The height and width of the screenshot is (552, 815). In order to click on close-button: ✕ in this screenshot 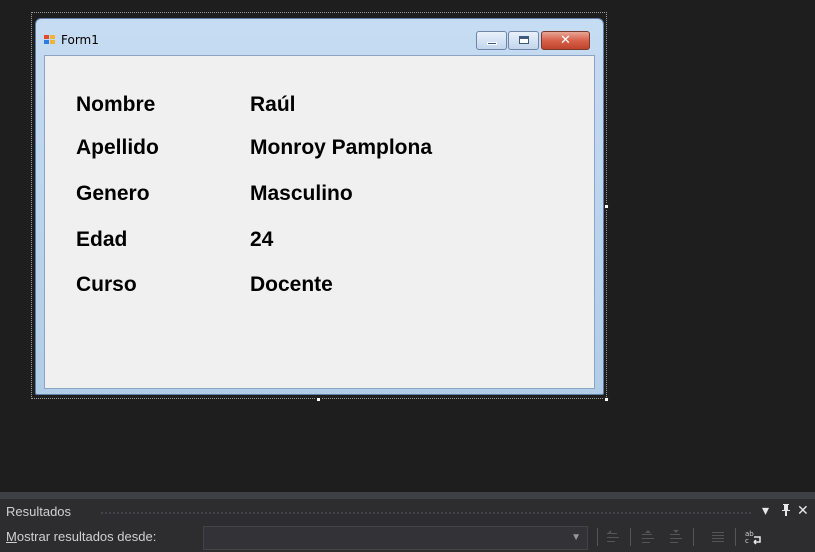, I will do `click(565, 40)`.